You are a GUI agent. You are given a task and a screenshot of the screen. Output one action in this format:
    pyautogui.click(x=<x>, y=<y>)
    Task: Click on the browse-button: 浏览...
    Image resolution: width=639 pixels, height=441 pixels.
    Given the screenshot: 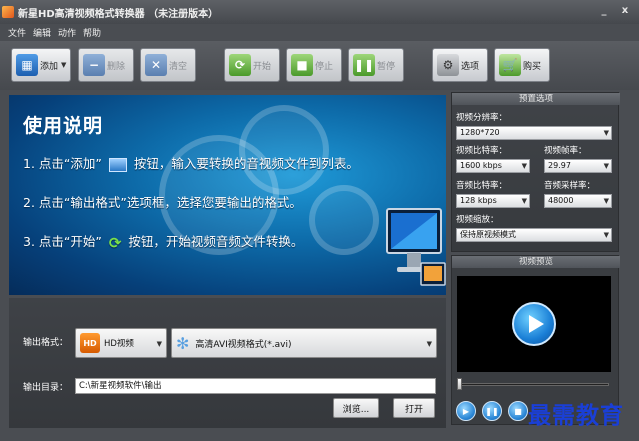 What is the action you would take?
    pyautogui.click(x=356, y=408)
    